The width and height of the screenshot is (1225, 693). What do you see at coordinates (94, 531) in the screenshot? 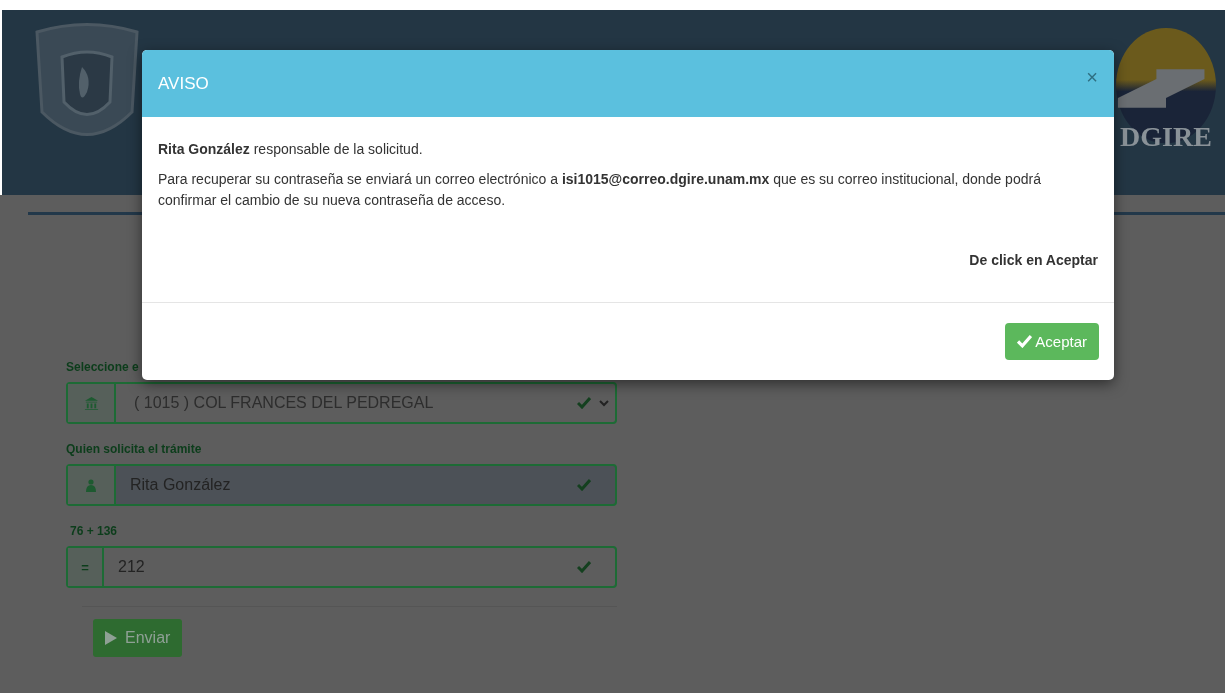
I see `field-label: 76 + 136` at bounding box center [94, 531].